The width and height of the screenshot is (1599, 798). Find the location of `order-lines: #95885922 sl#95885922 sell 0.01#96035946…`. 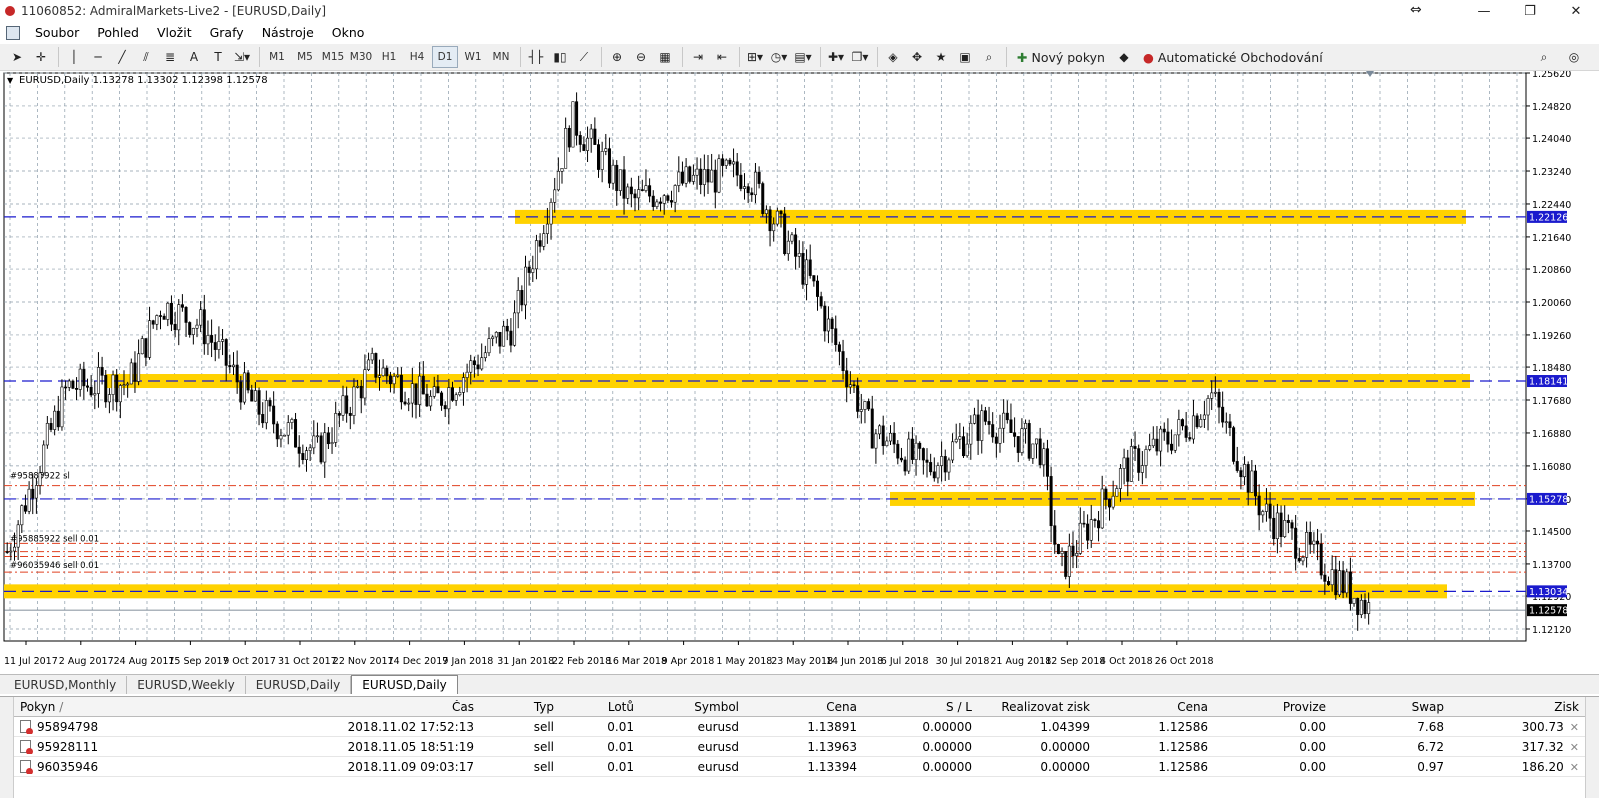

order-lines: #95885922 sl#95885922 sell 0.01#96035946… is located at coordinates (765, 522).